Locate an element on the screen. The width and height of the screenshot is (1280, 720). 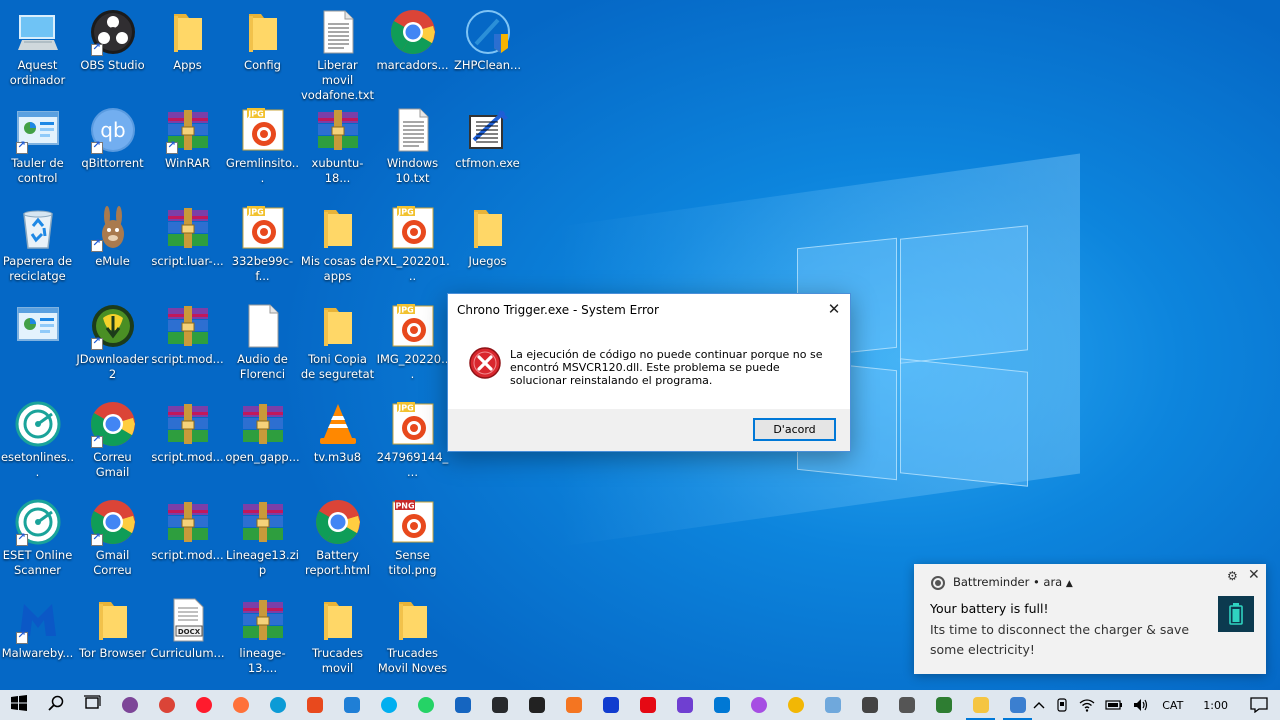
start-button is located at coordinates (18, 705).